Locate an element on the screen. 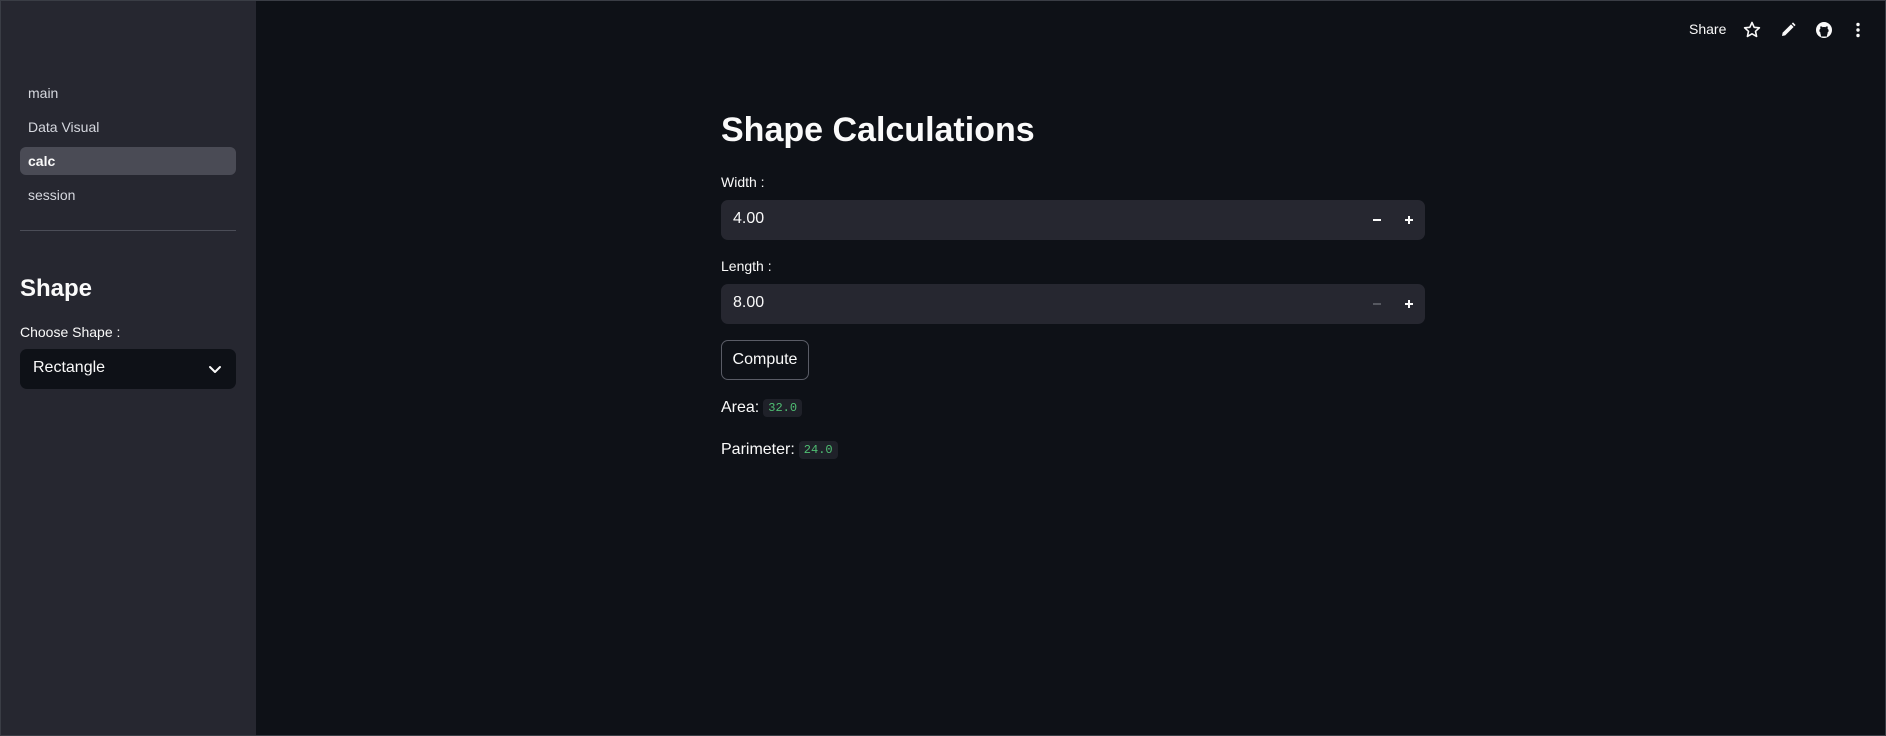 Image resolution: width=1886 pixels, height=736 pixels. shape-select-label: Choose Shape : is located at coordinates (70, 332).